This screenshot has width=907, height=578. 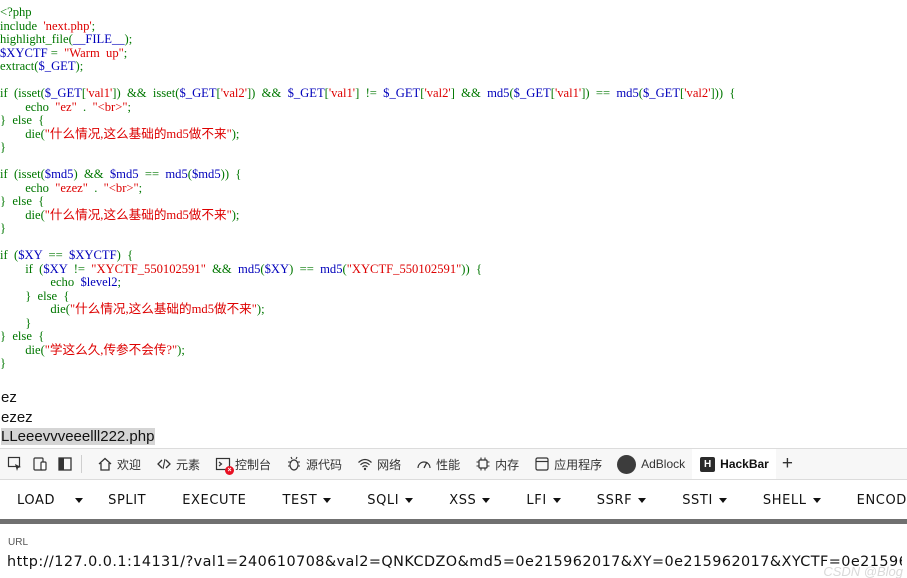 What do you see at coordinates (118, 464) in the screenshot?
I see `tab-welcome: 欢迎` at bounding box center [118, 464].